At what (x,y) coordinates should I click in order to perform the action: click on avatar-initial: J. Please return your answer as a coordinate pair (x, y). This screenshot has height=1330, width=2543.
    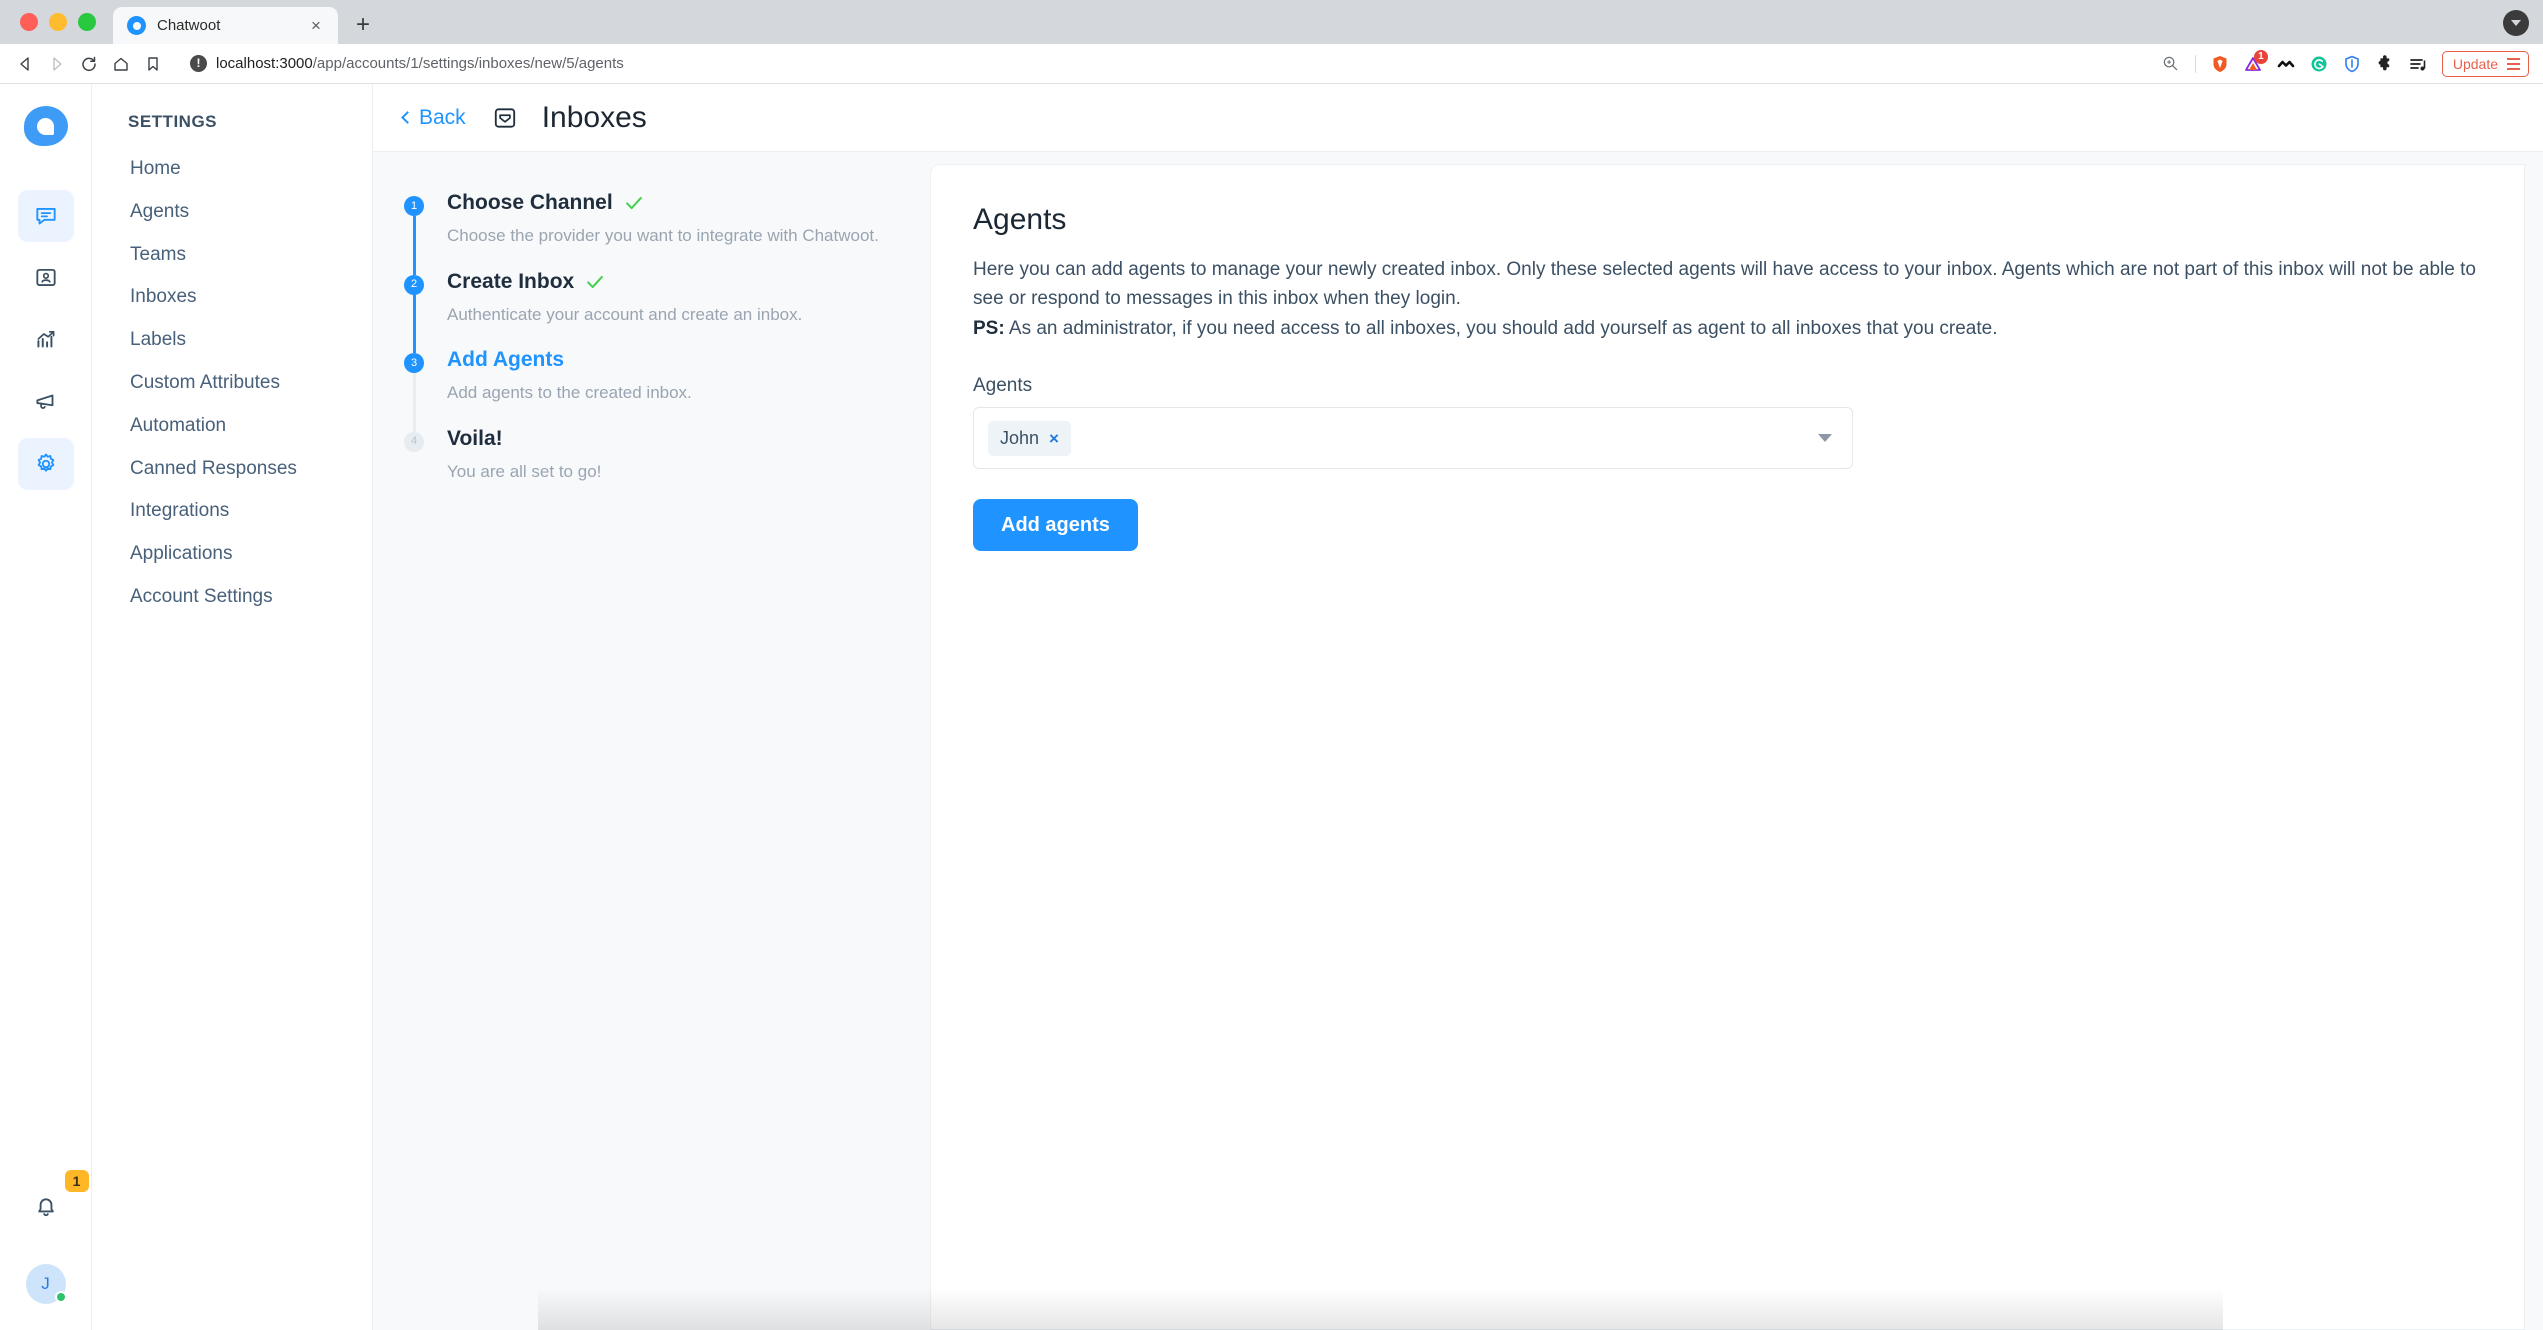
    Looking at the image, I should click on (45, 1283).